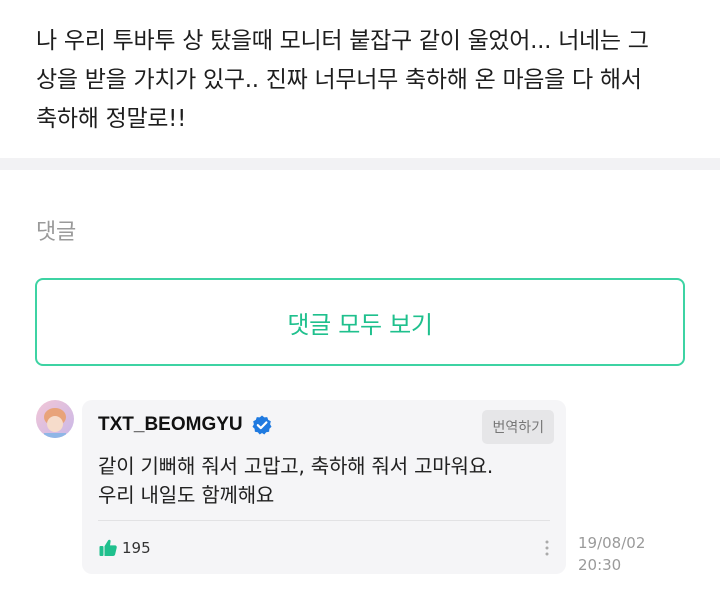 The height and width of the screenshot is (605, 720). Describe the element at coordinates (360, 164) in the screenshot. I see `section-divider` at that location.